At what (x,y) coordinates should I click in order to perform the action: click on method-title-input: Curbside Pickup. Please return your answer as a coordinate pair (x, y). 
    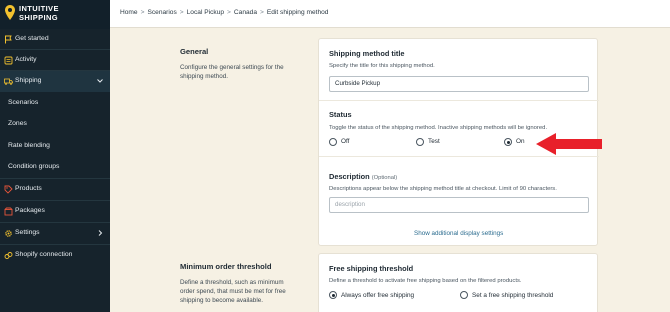
    Looking at the image, I should click on (459, 84).